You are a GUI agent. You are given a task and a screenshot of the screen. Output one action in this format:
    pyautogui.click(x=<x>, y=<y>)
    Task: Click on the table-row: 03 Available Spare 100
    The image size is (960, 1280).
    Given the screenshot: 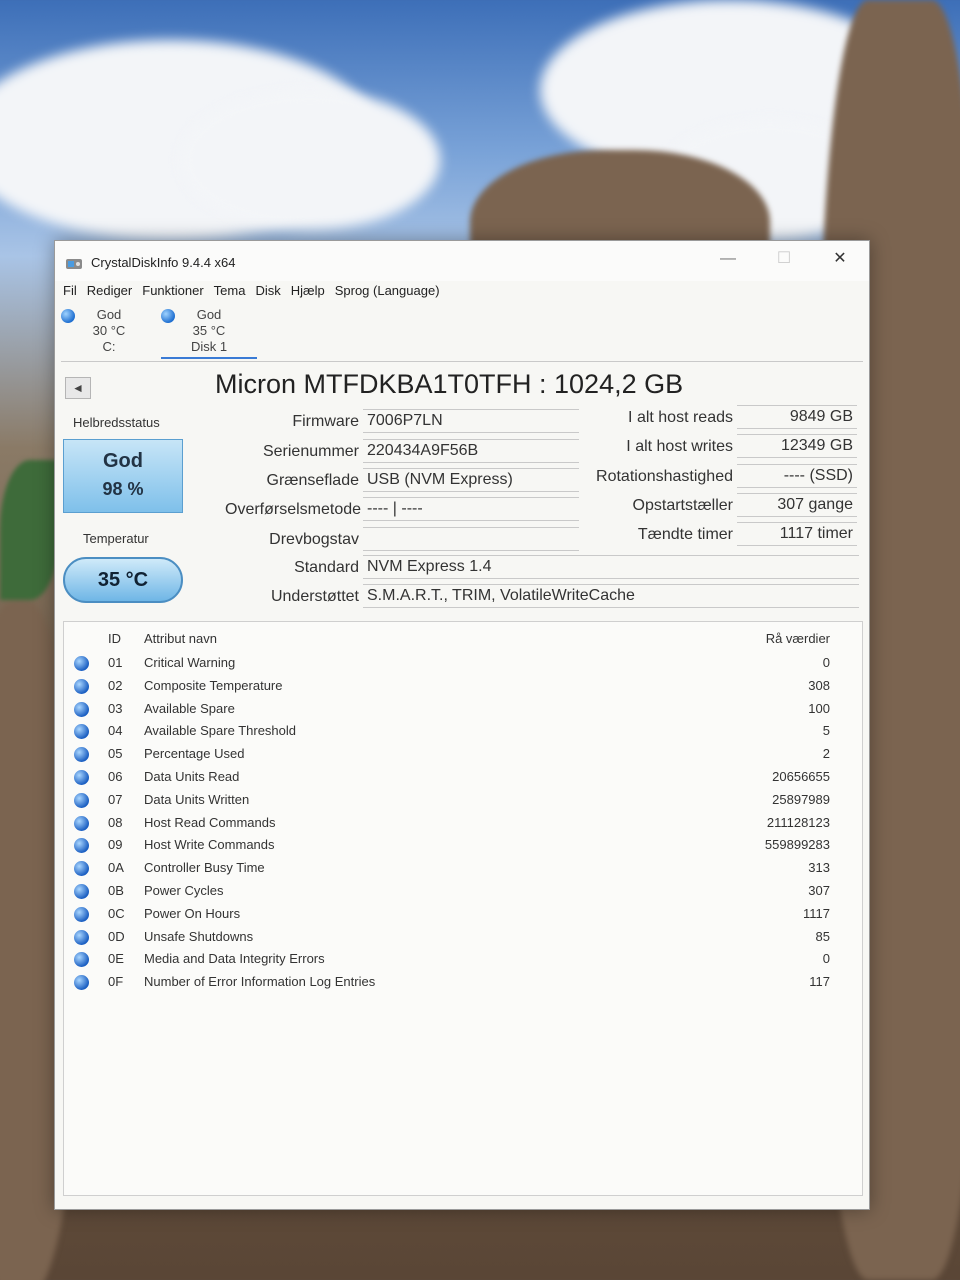 What is the action you would take?
    pyautogui.click(x=463, y=709)
    